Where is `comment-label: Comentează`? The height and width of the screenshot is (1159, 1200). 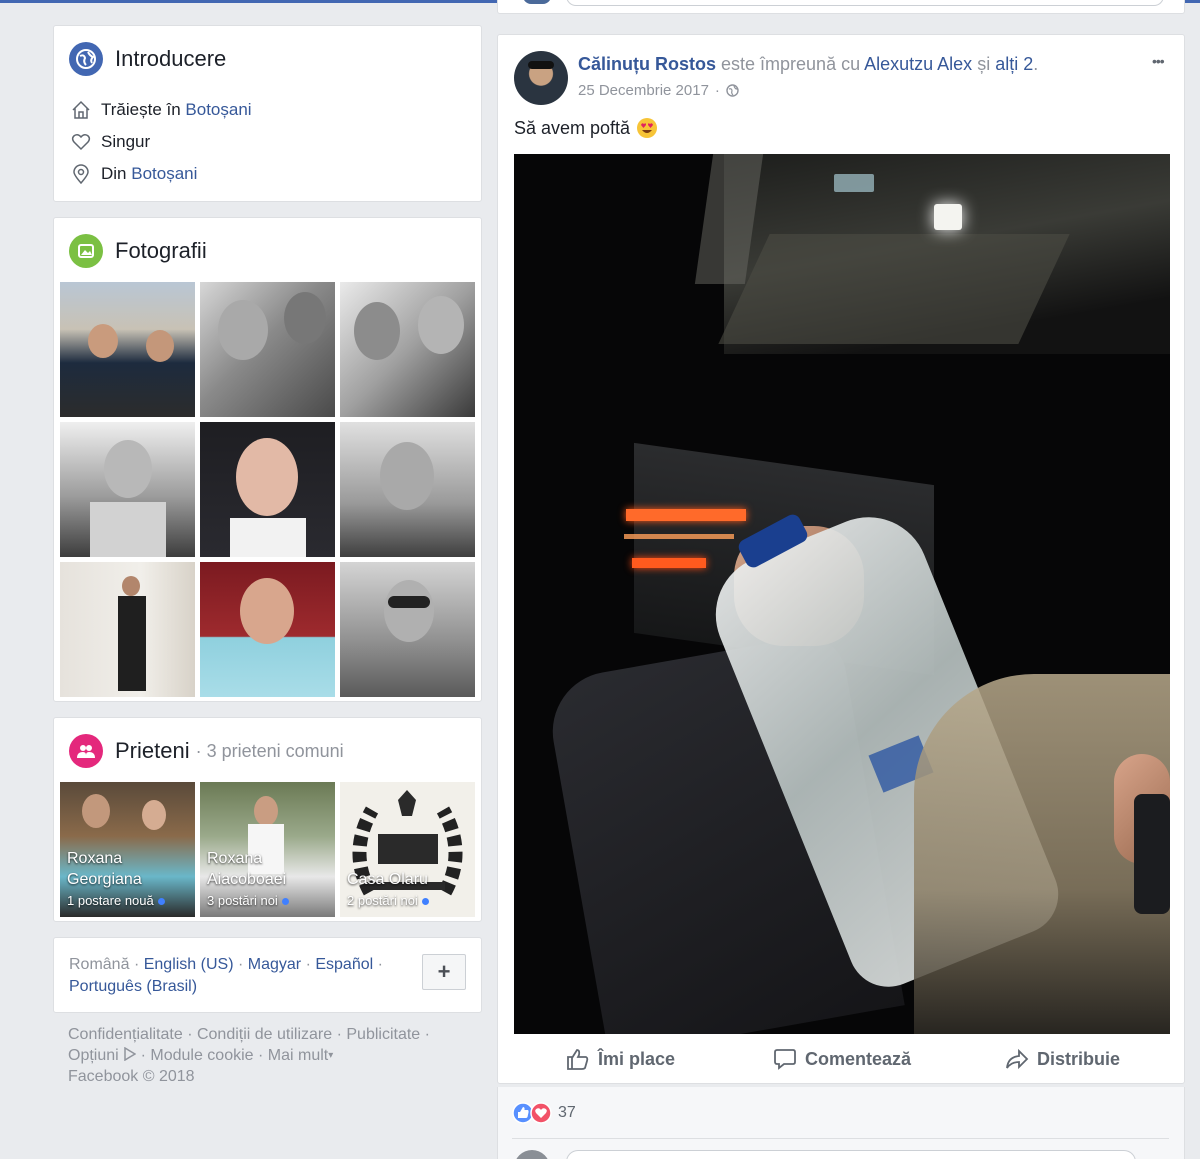
comment-label: Comentează is located at coordinates (858, 1058).